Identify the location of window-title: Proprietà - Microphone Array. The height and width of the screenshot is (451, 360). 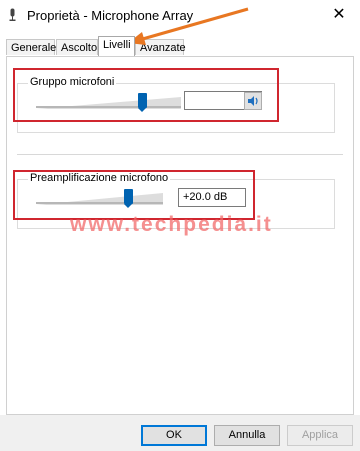
(110, 15).